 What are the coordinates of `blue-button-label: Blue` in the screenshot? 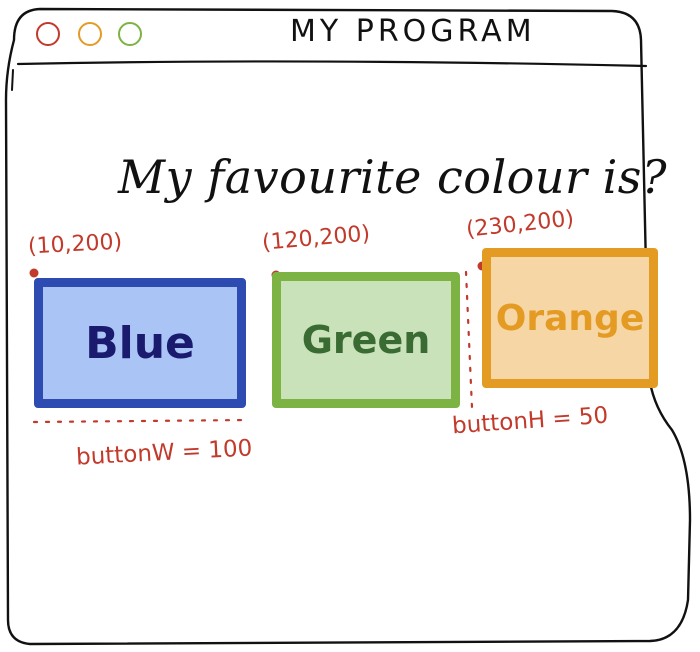 It's located at (140, 343).